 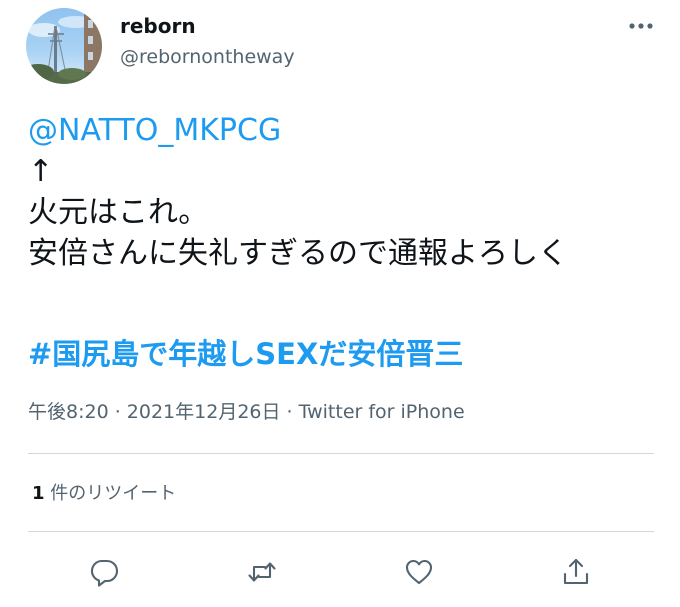 What do you see at coordinates (110, 493) in the screenshot?
I see `retweet-label: 件のリツイート` at bounding box center [110, 493].